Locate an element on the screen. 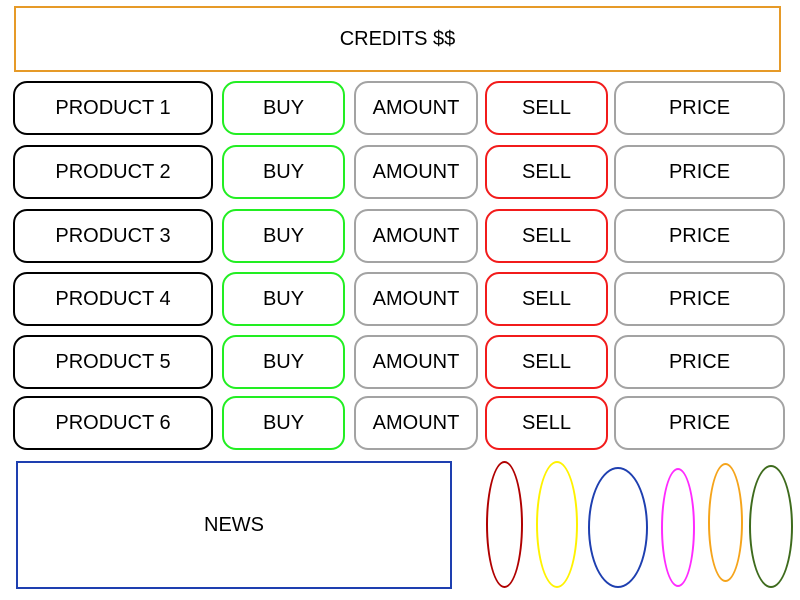  news-label: NEWS is located at coordinates (234, 525).